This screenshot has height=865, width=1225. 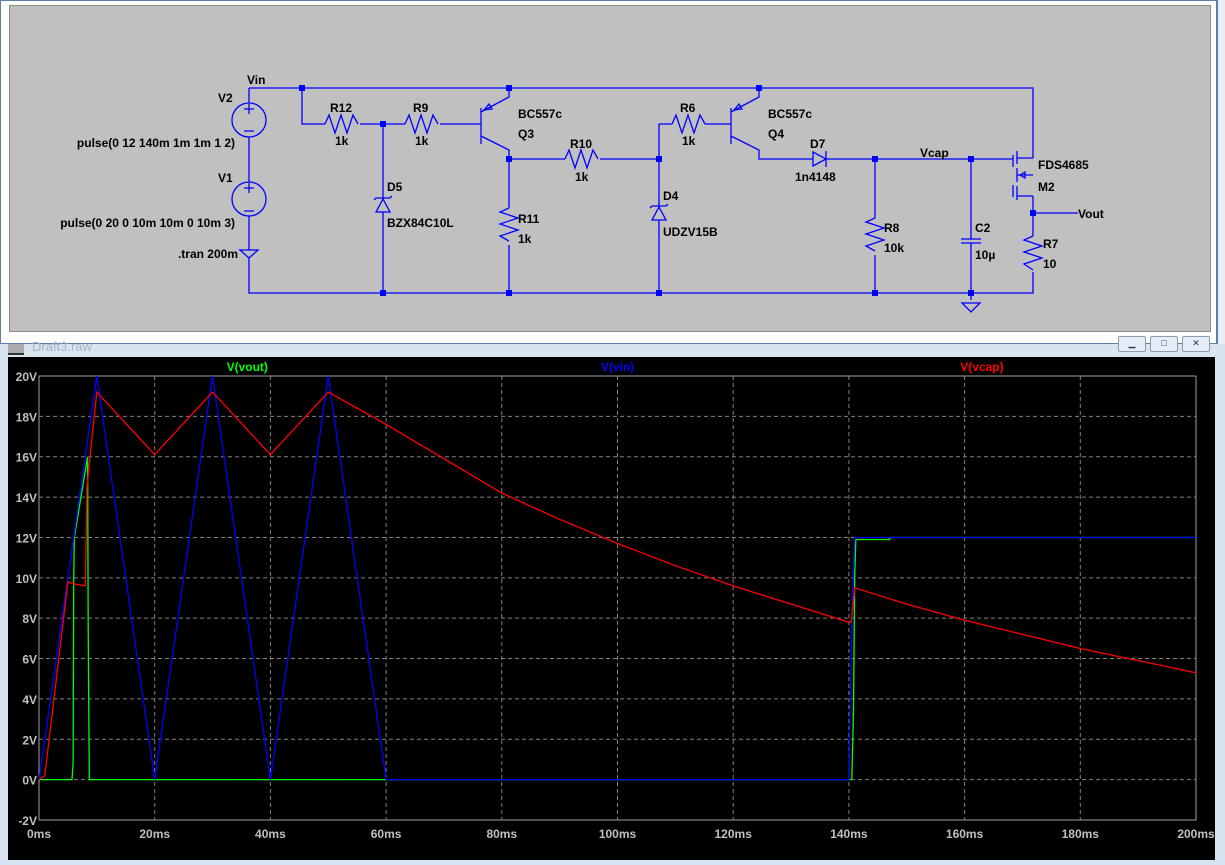 What do you see at coordinates (420, 223) in the screenshot?
I see `d5-value: BZX84C10L` at bounding box center [420, 223].